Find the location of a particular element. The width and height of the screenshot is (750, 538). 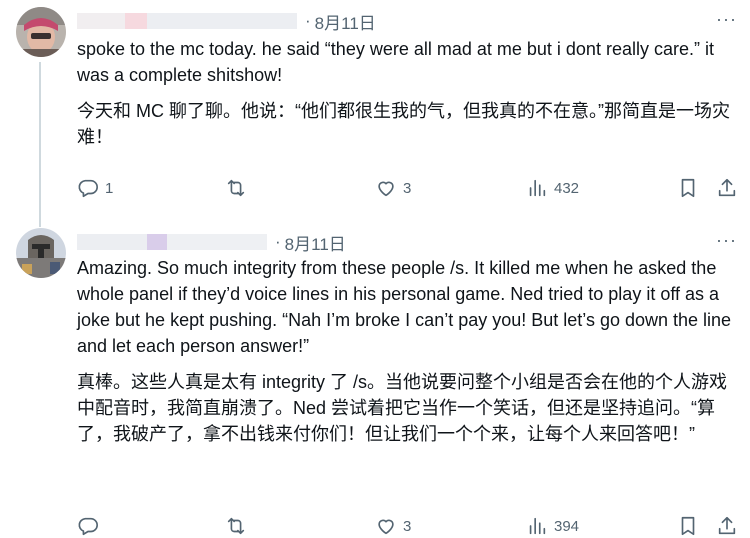

reply-button: 1 is located at coordinates (95, 188).